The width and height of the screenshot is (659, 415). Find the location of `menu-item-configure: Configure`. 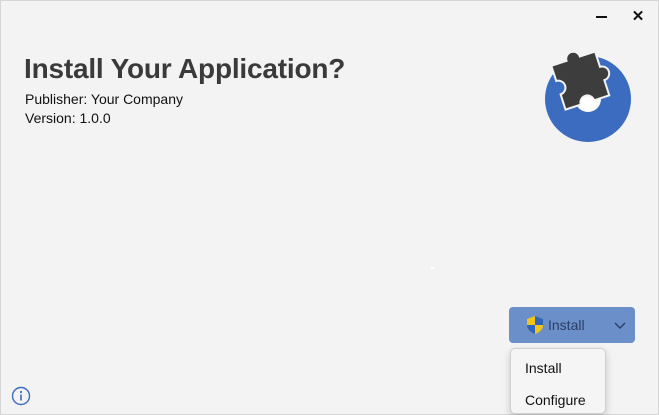

menu-item-configure: Configure is located at coordinates (555, 400).